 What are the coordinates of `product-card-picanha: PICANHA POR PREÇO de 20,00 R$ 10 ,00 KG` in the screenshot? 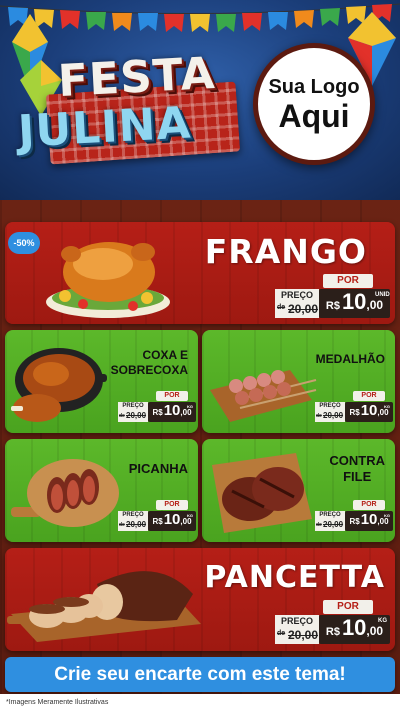 It's located at (101, 490).